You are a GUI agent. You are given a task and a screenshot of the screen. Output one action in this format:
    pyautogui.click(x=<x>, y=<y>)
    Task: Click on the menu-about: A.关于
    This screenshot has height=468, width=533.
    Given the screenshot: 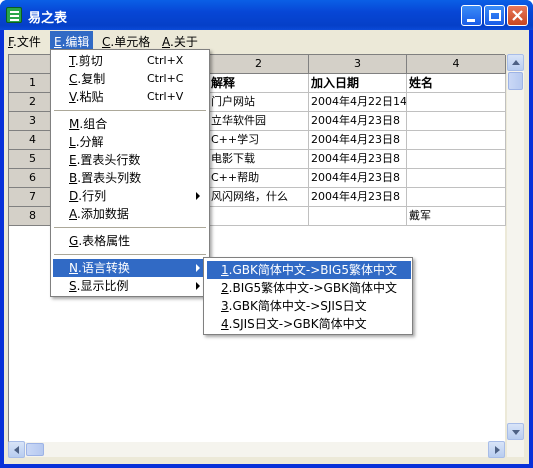 What is the action you would take?
    pyautogui.click(x=180, y=40)
    